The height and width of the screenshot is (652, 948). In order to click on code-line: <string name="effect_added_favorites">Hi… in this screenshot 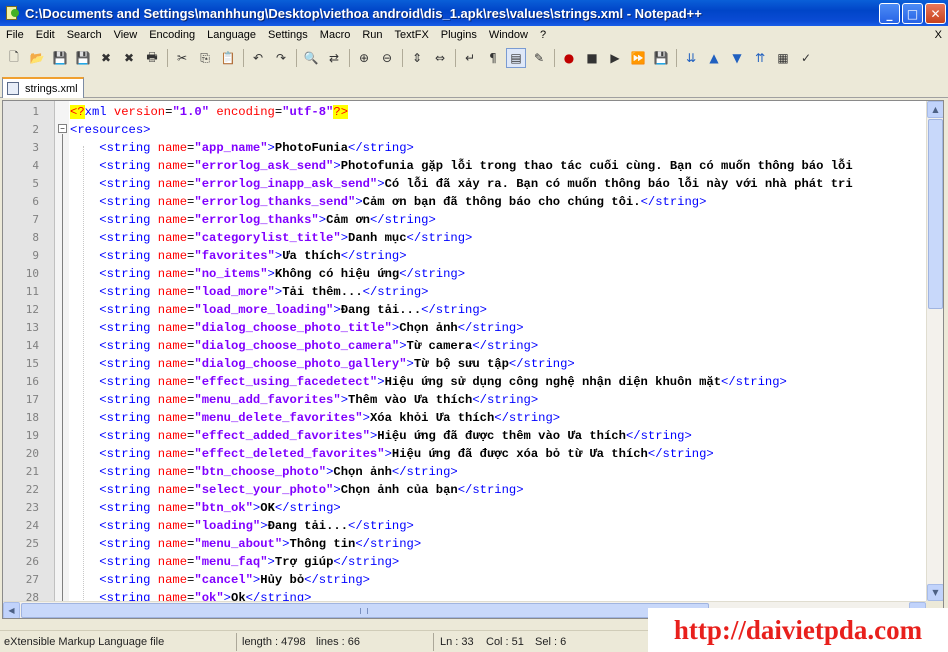, I will do `click(381, 436)`.